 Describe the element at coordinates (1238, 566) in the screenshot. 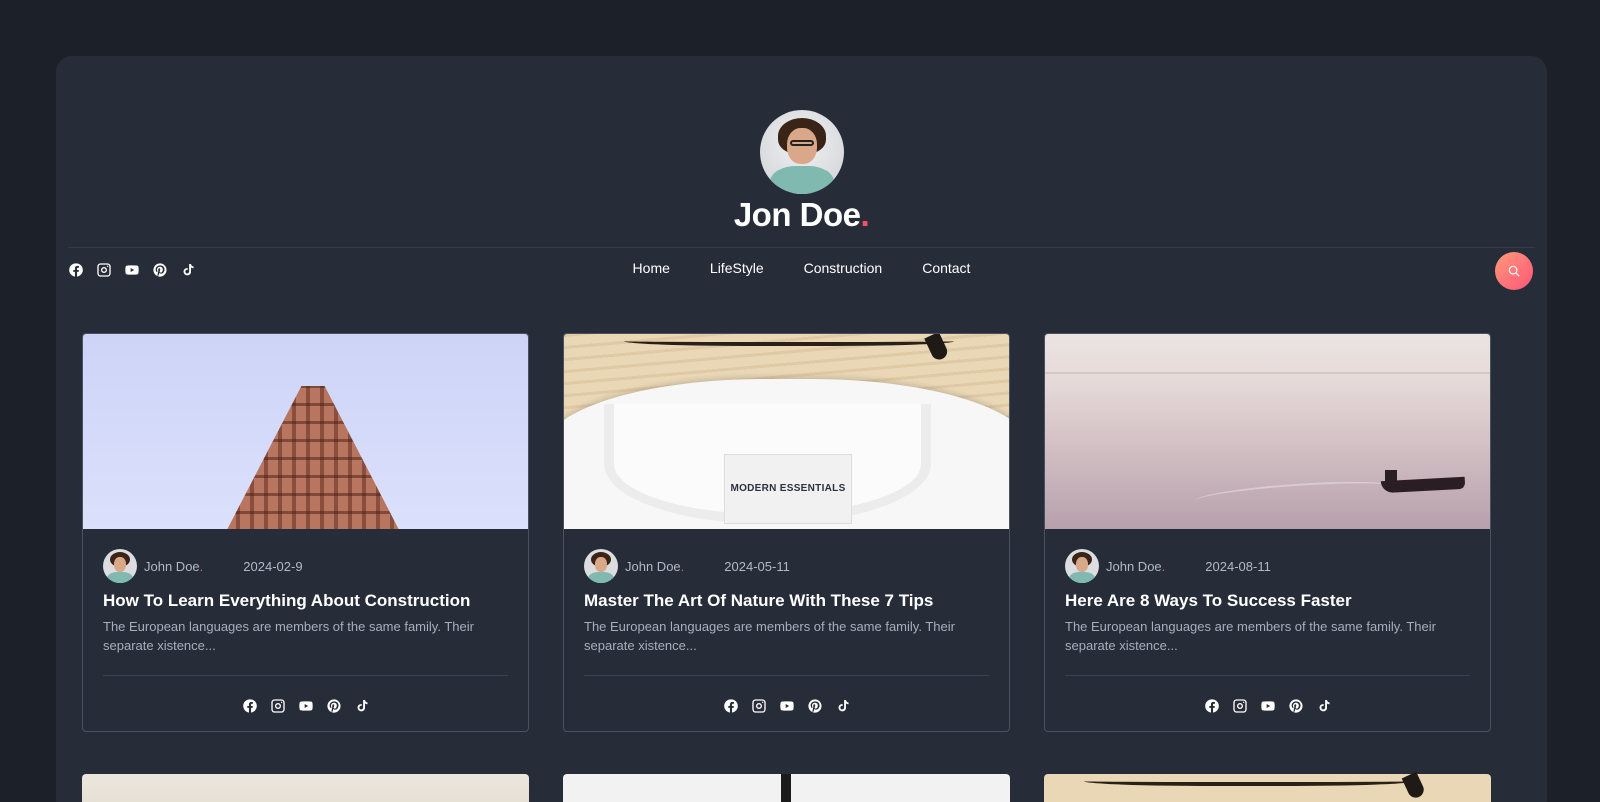

I see `post-date: 2024-08-11` at that location.